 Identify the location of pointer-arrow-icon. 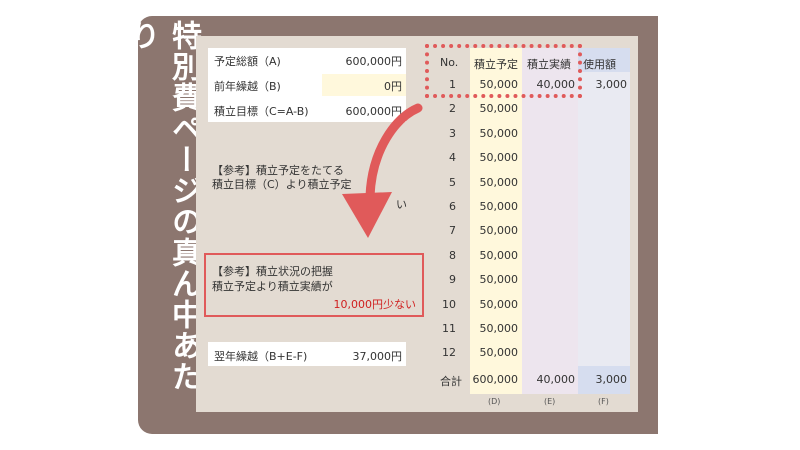
(382, 170).